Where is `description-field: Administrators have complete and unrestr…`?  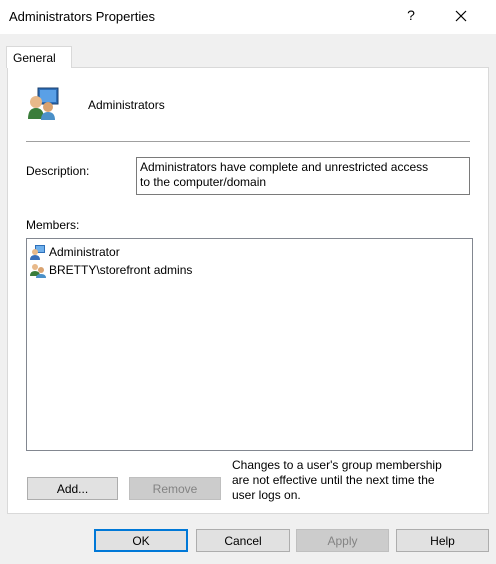
description-field: Administrators have complete and unrestr… is located at coordinates (303, 176).